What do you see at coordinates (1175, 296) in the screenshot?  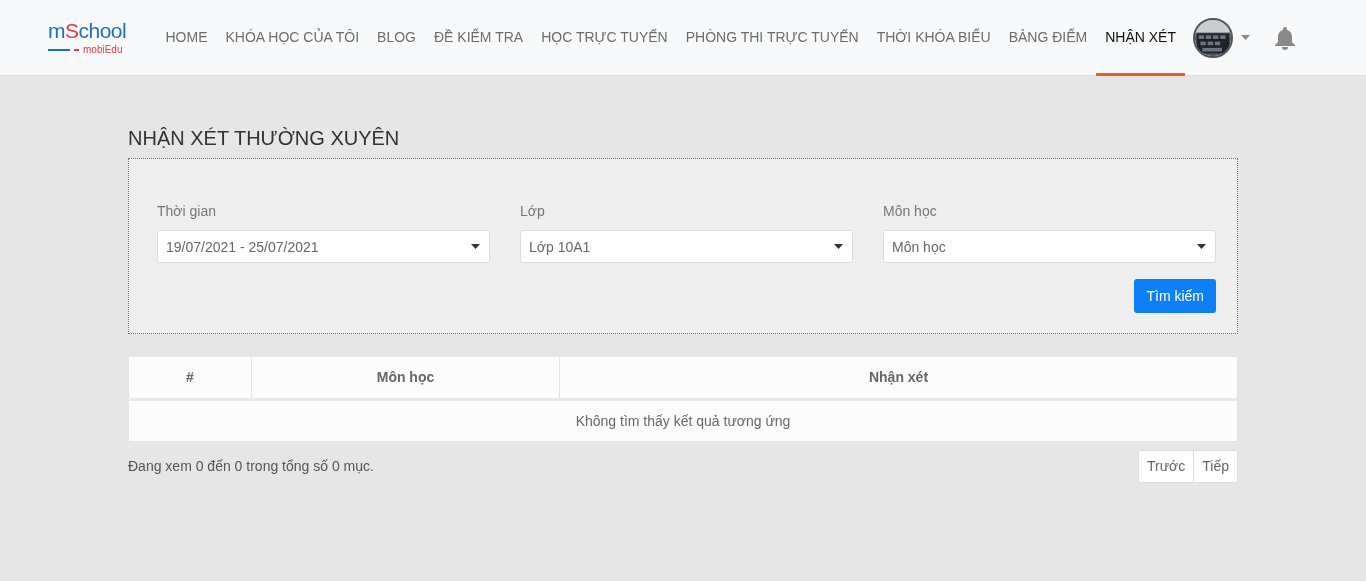 I see `search-button: Tìm kiếm` at bounding box center [1175, 296].